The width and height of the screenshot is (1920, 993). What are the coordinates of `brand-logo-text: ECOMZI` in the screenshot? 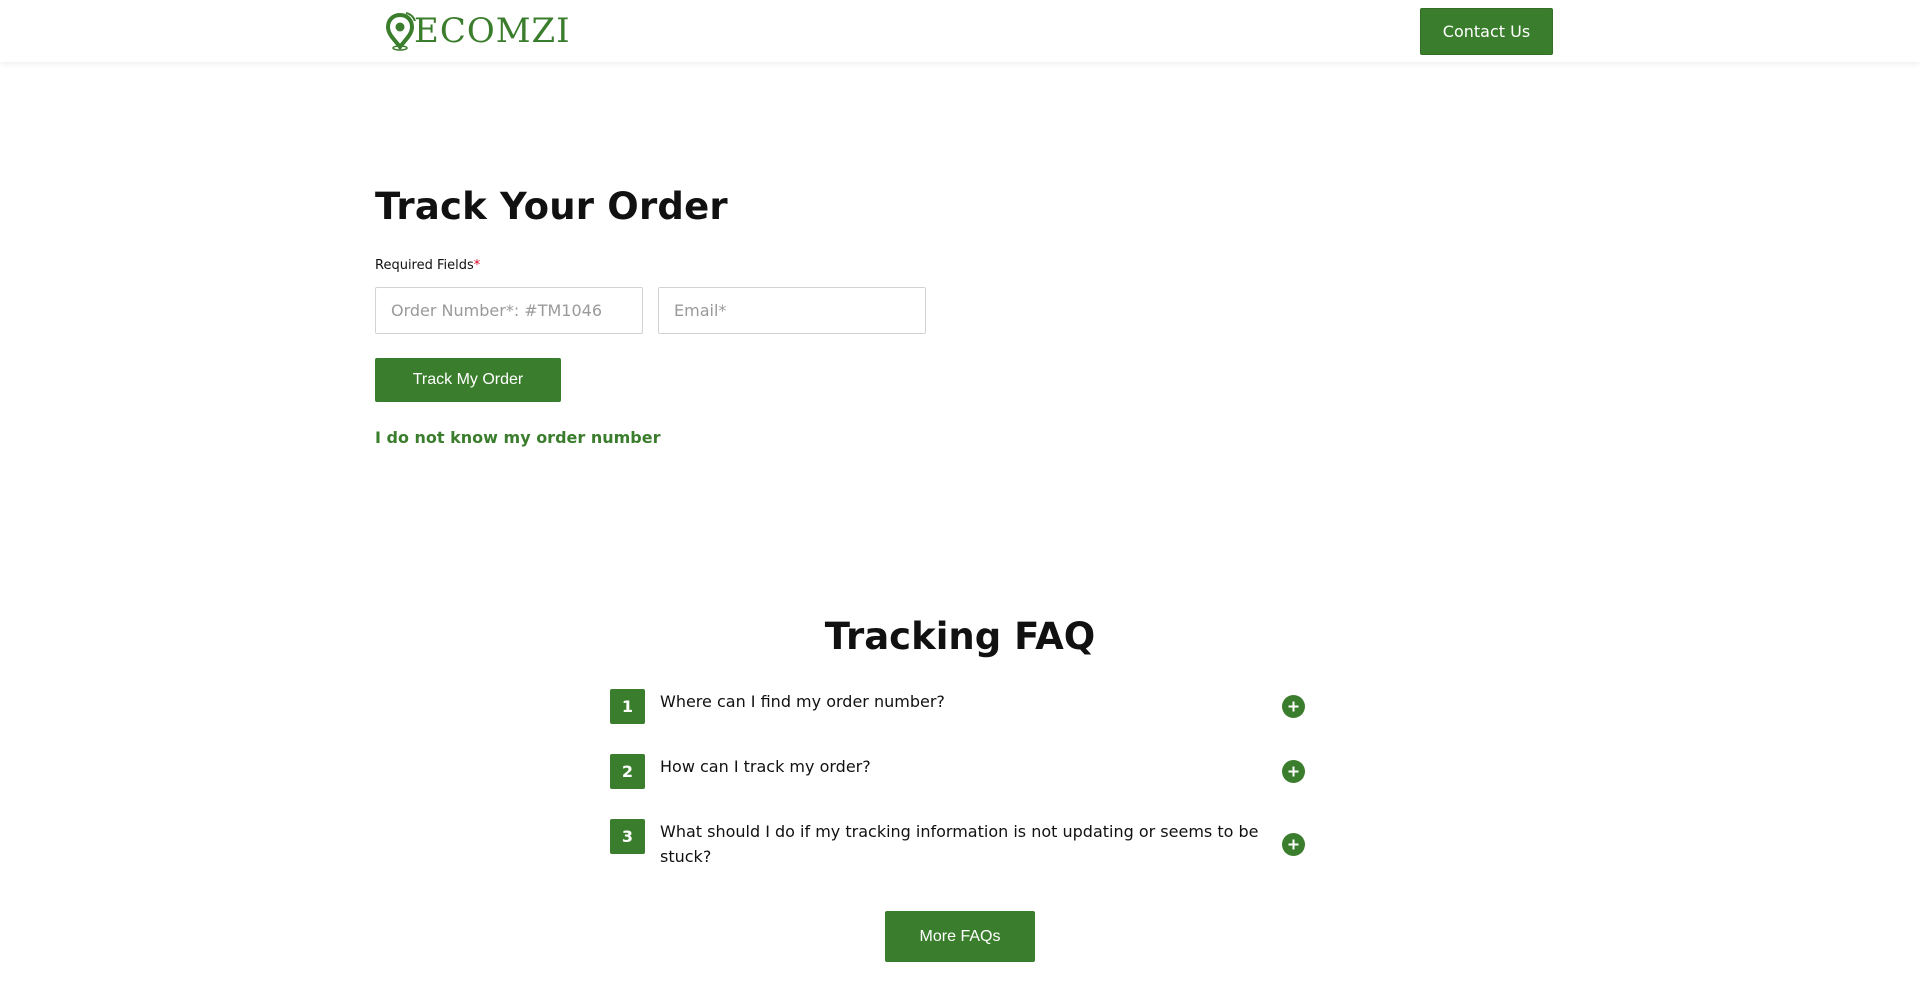 It's located at (492, 31).